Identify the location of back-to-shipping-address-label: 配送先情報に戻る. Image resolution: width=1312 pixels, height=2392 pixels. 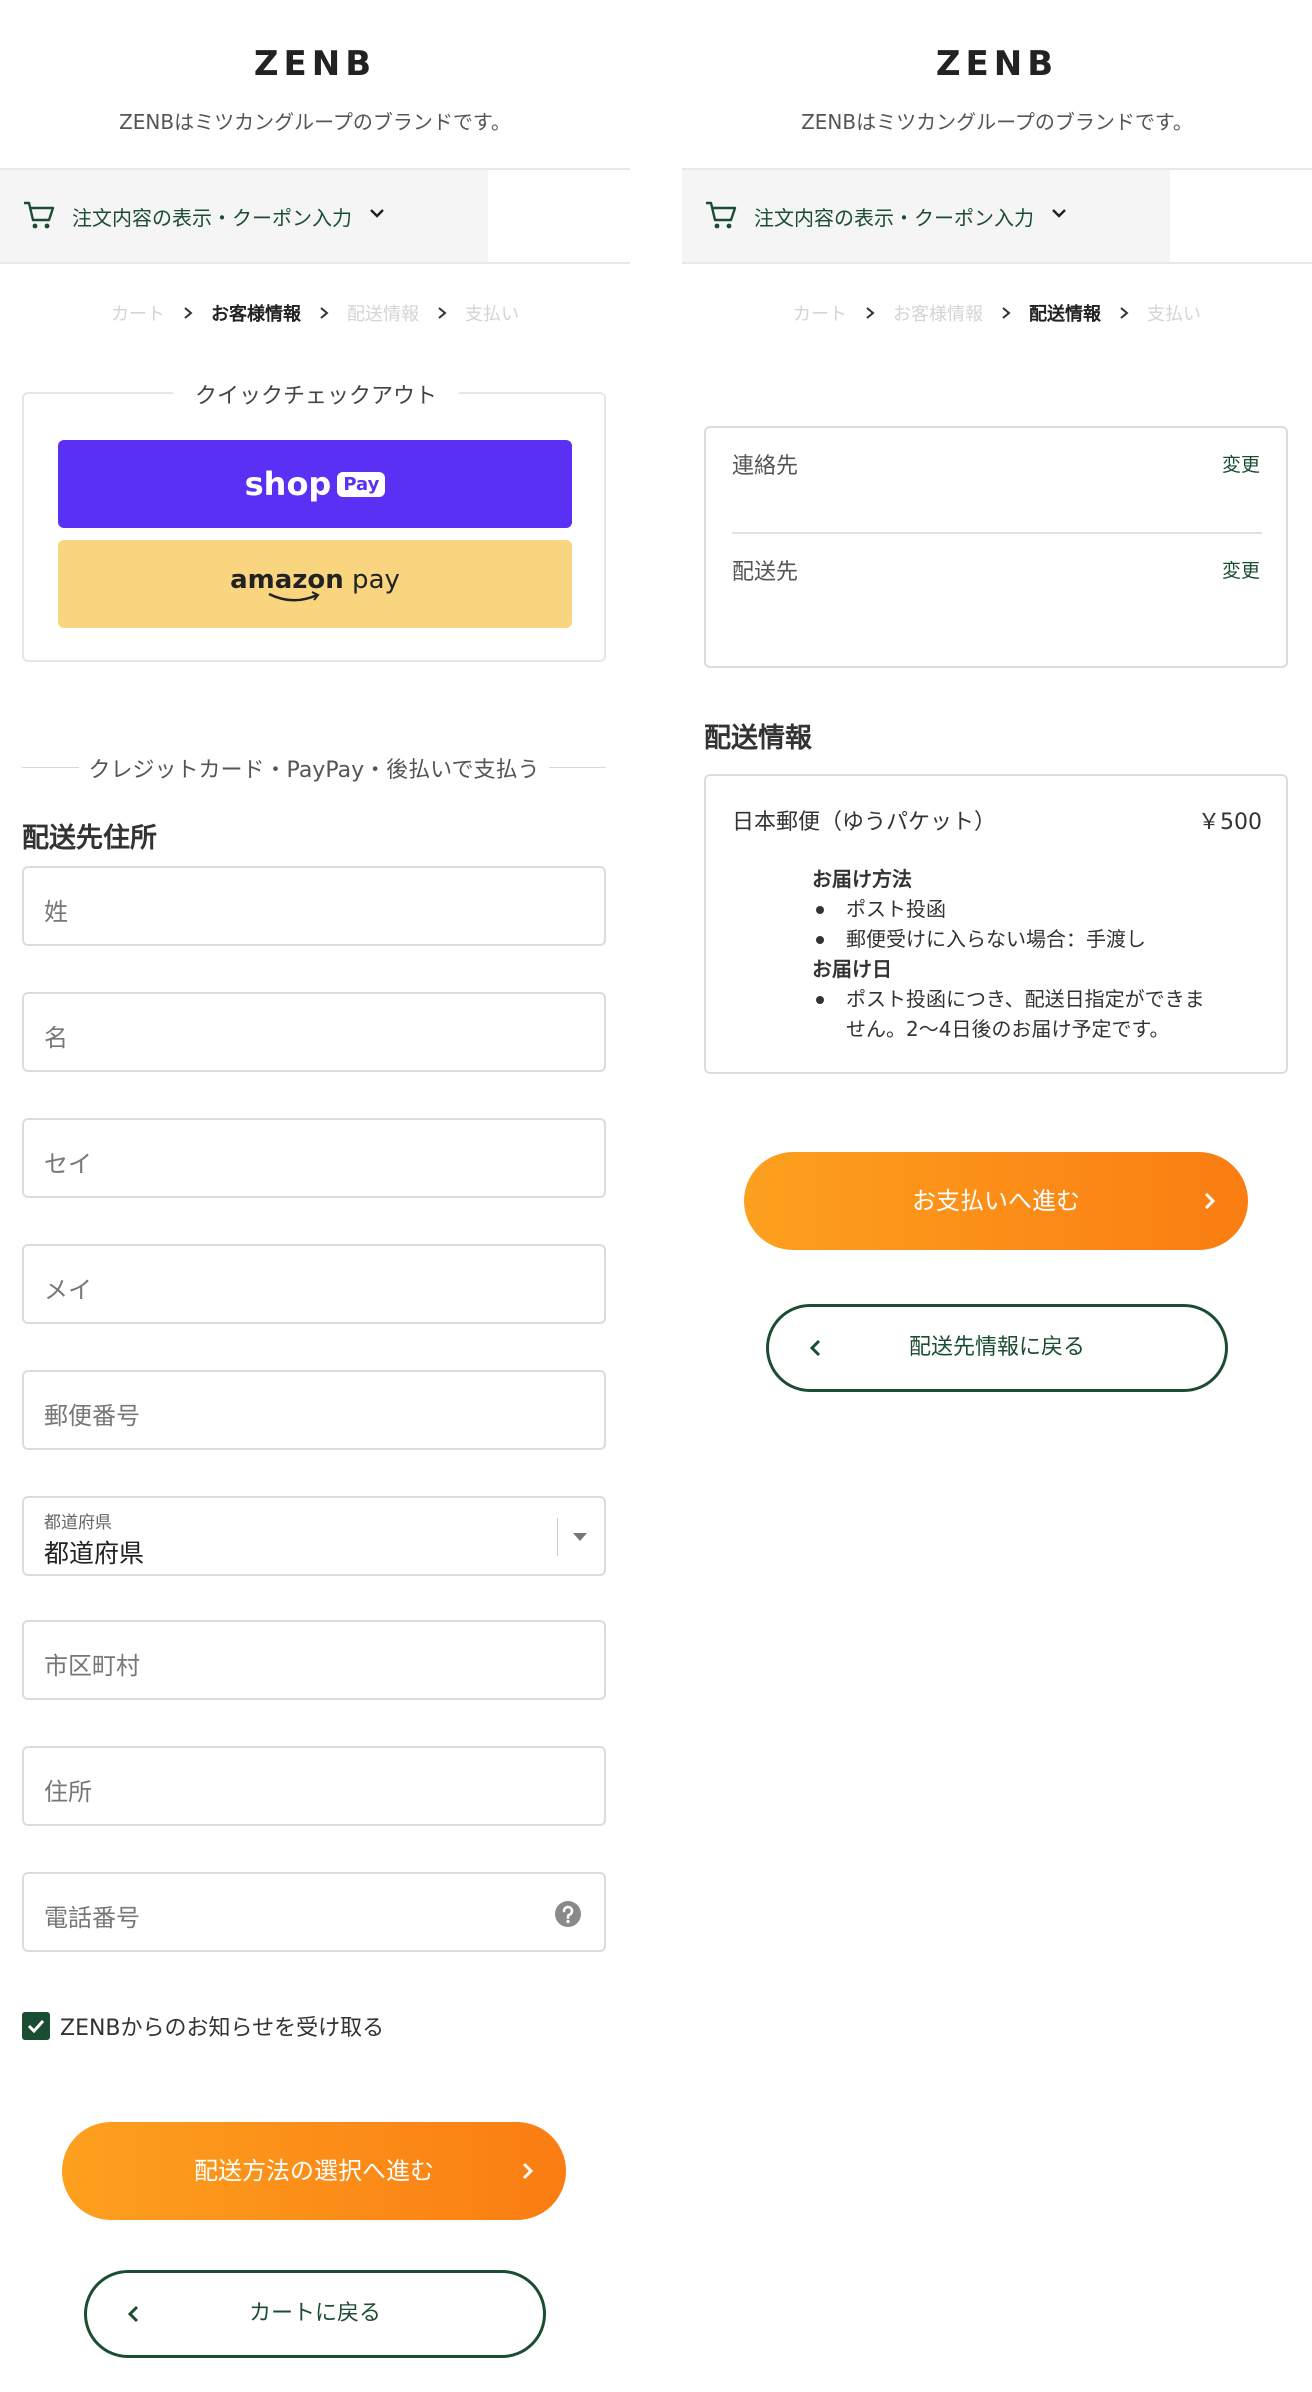
(996, 1347).